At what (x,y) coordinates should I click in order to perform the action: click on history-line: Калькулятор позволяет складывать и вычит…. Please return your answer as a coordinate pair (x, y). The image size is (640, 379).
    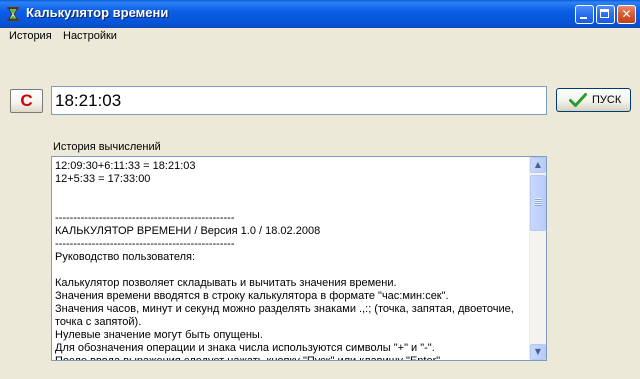
    Looking at the image, I should click on (226, 283).